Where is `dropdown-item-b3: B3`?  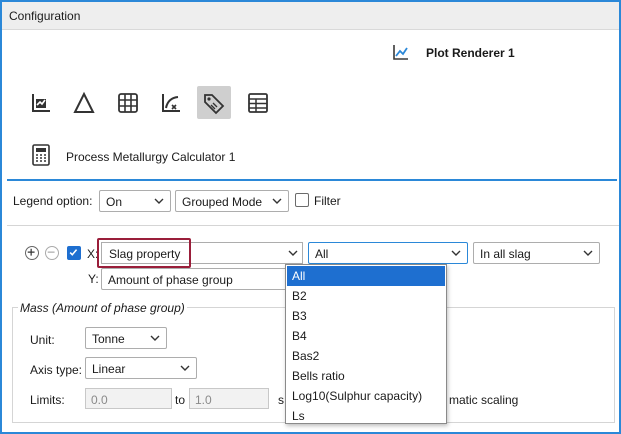 dropdown-item-b3: B3 is located at coordinates (366, 316).